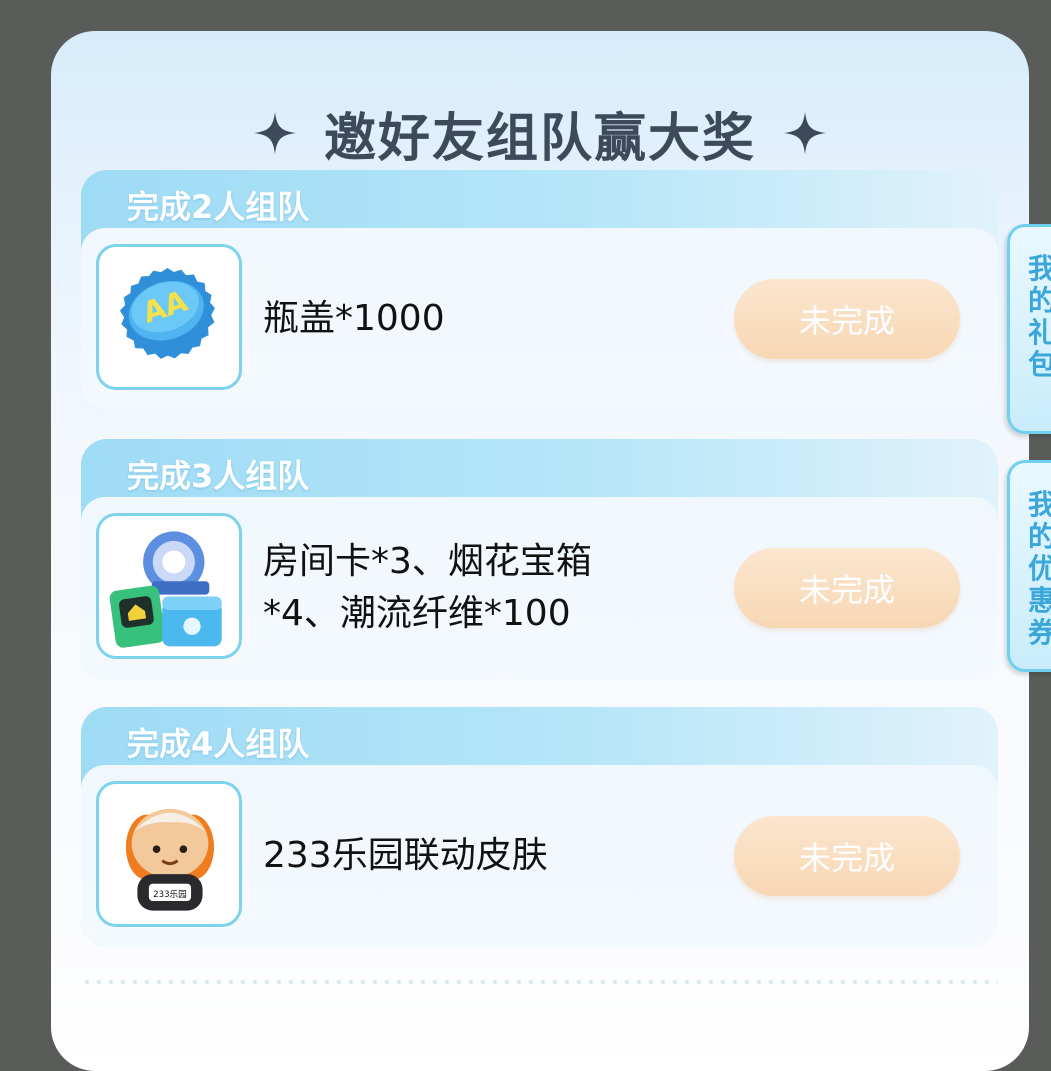  Describe the element at coordinates (405, 855) in the screenshot. I see `reward-text: 233乐园联动皮肤` at that location.